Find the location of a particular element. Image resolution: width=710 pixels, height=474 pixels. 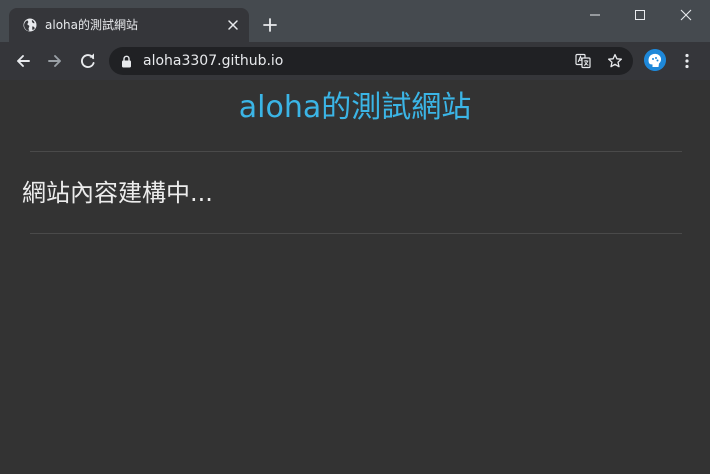

tab-title: aloha的測試網站 is located at coordinates (91, 25).